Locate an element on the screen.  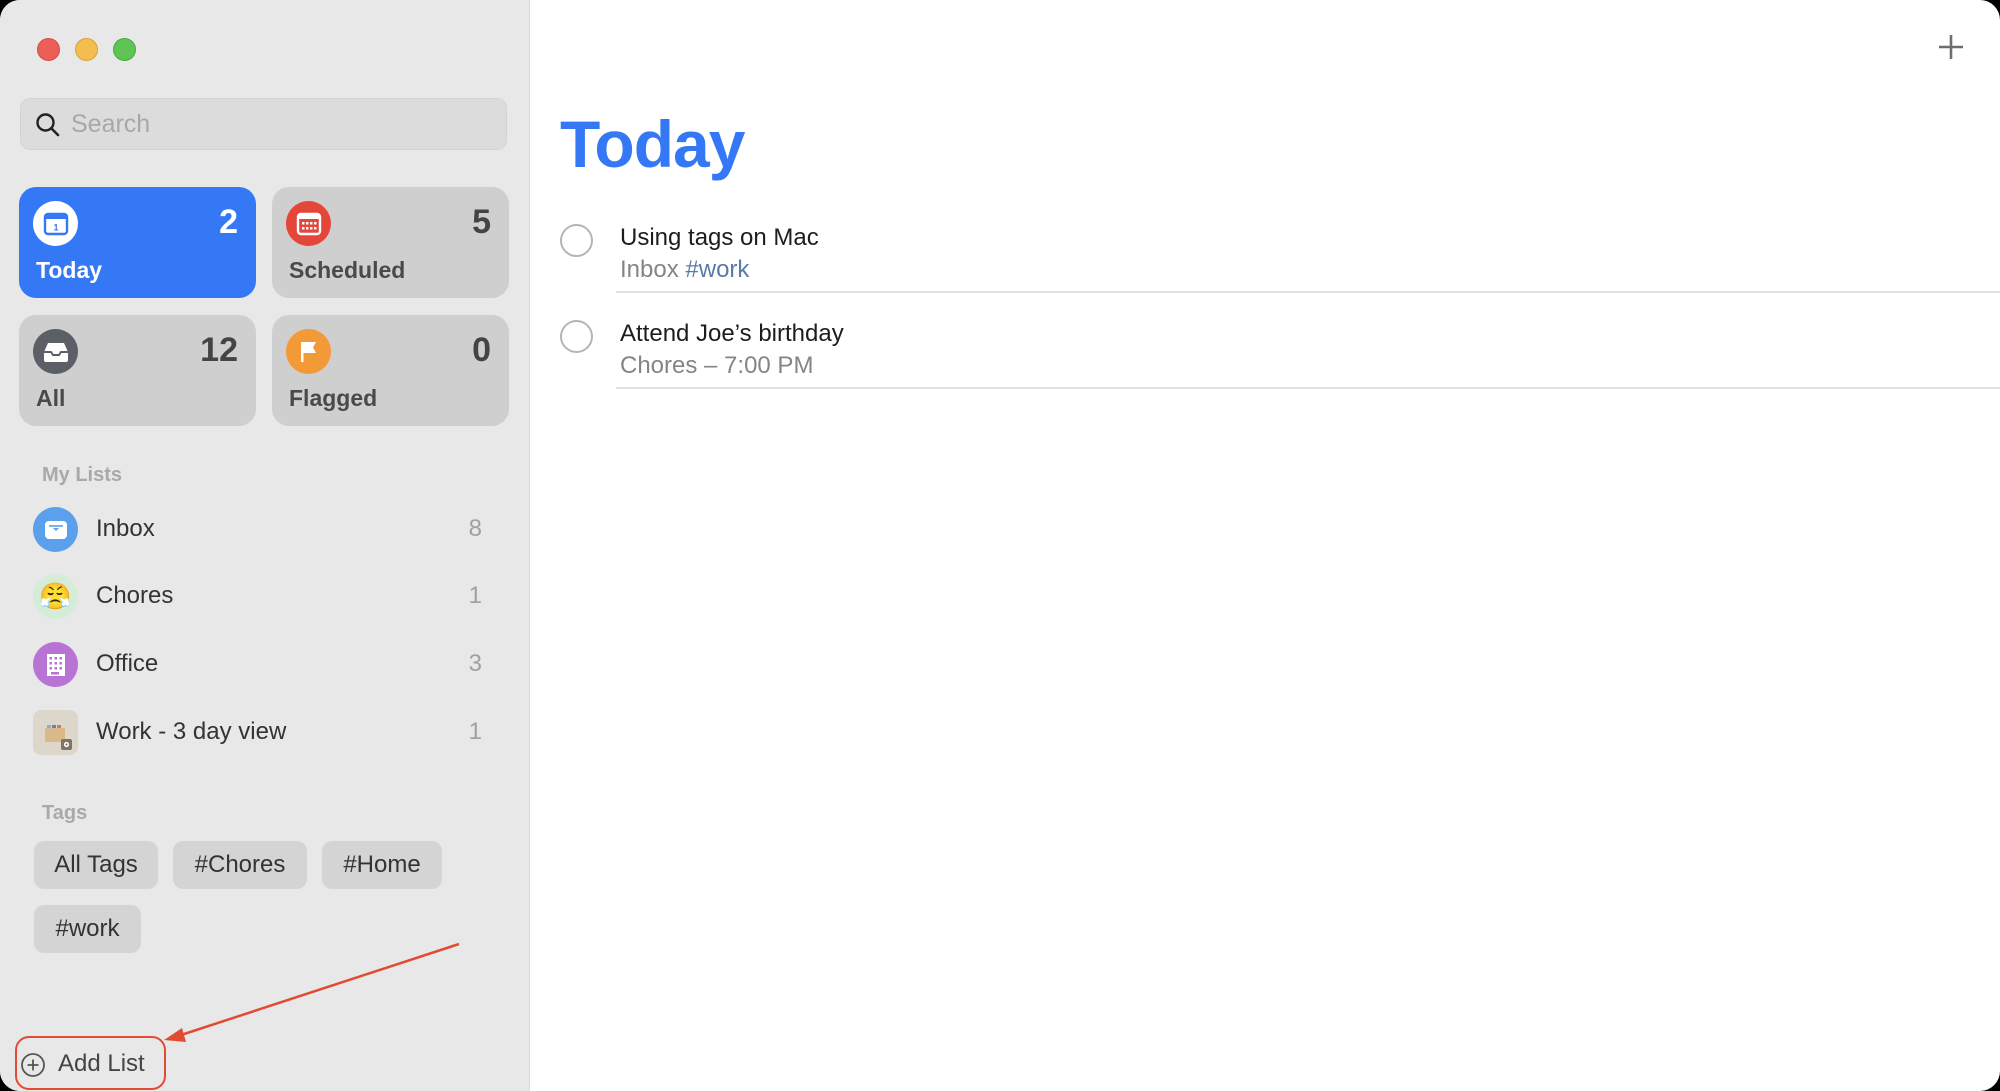
search-input is located at coordinates (281, 124).